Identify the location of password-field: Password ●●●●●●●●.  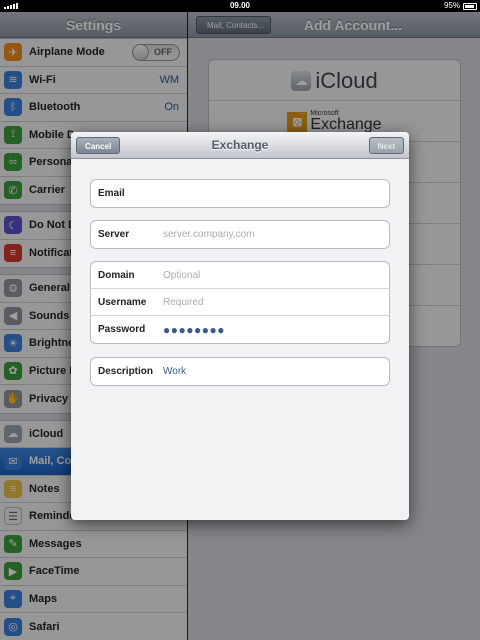
(240, 329).